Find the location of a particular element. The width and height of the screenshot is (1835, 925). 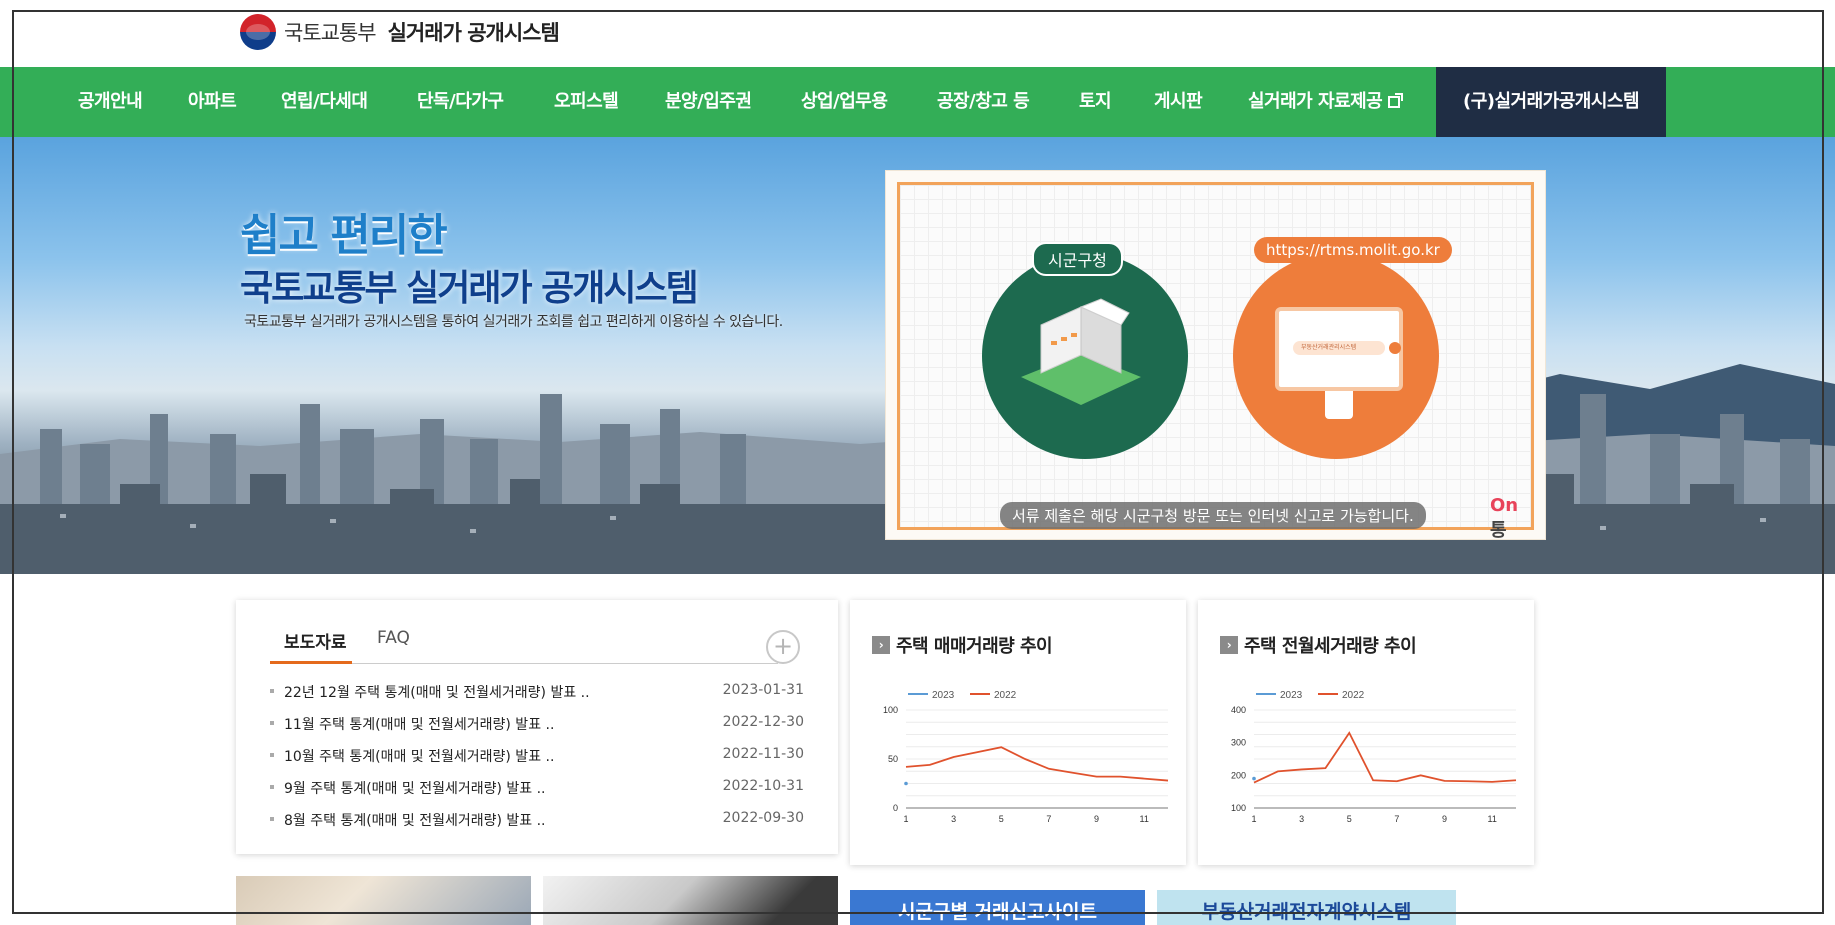

news-title: 9월 주택 통계(매매 및 전월세거래량) 발표 .. is located at coordinates (415, 788).